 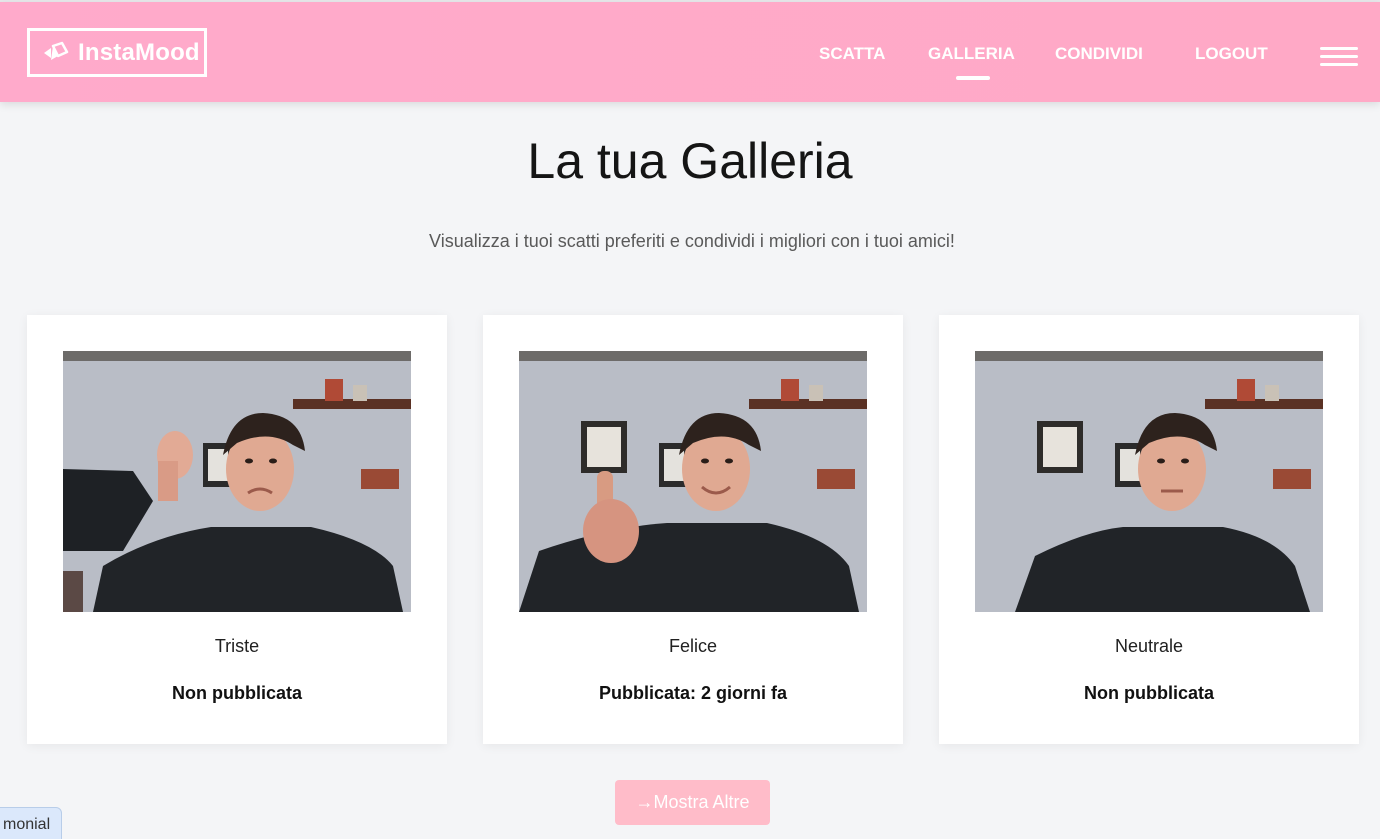 I want to click on nav-condividi: CONDIVIDI, so click(x=1099, y=54).